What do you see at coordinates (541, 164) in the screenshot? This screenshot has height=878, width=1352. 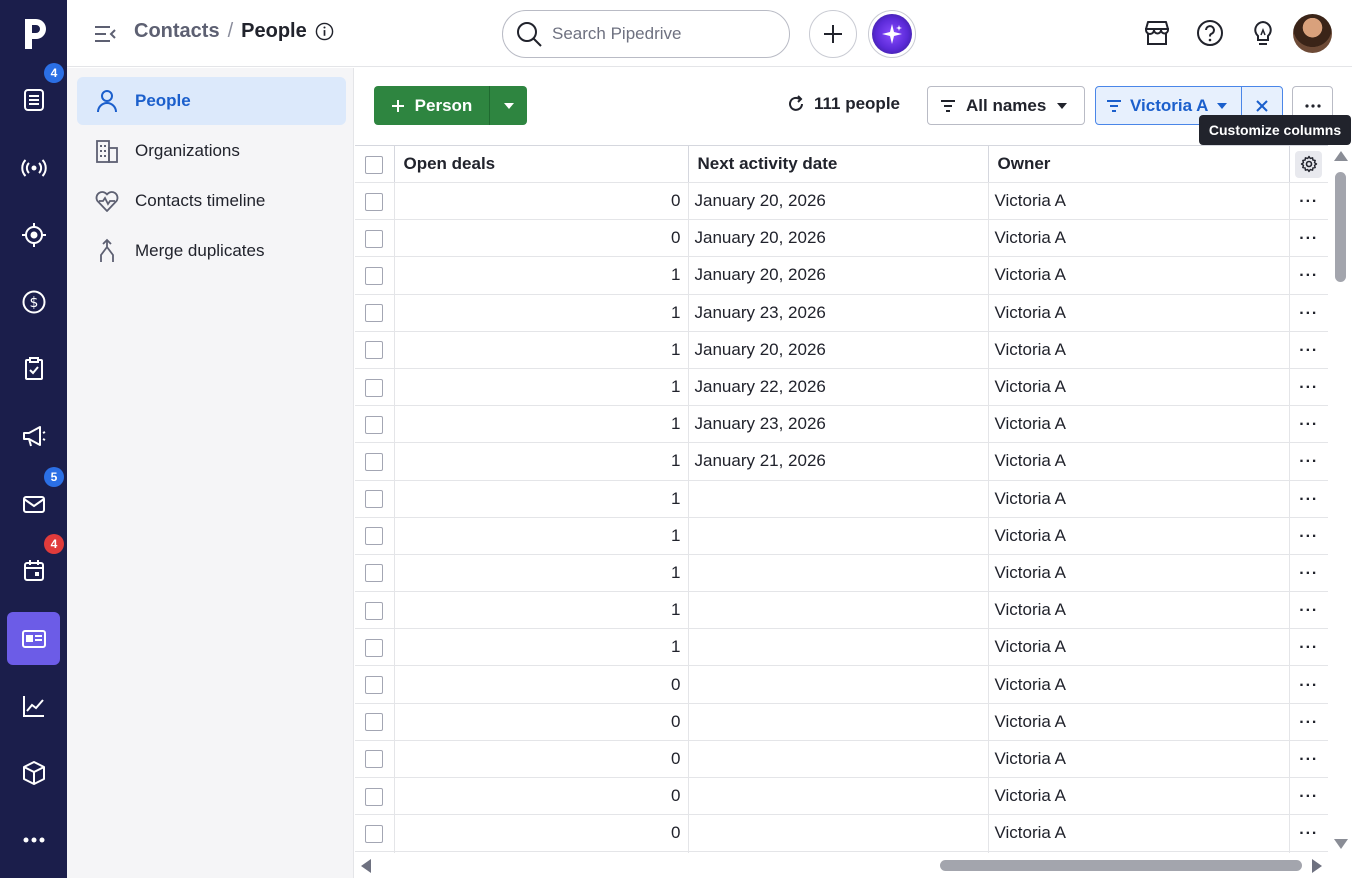 I see `column-header-open-deals: Open deals` at bounding box center [541, 164].